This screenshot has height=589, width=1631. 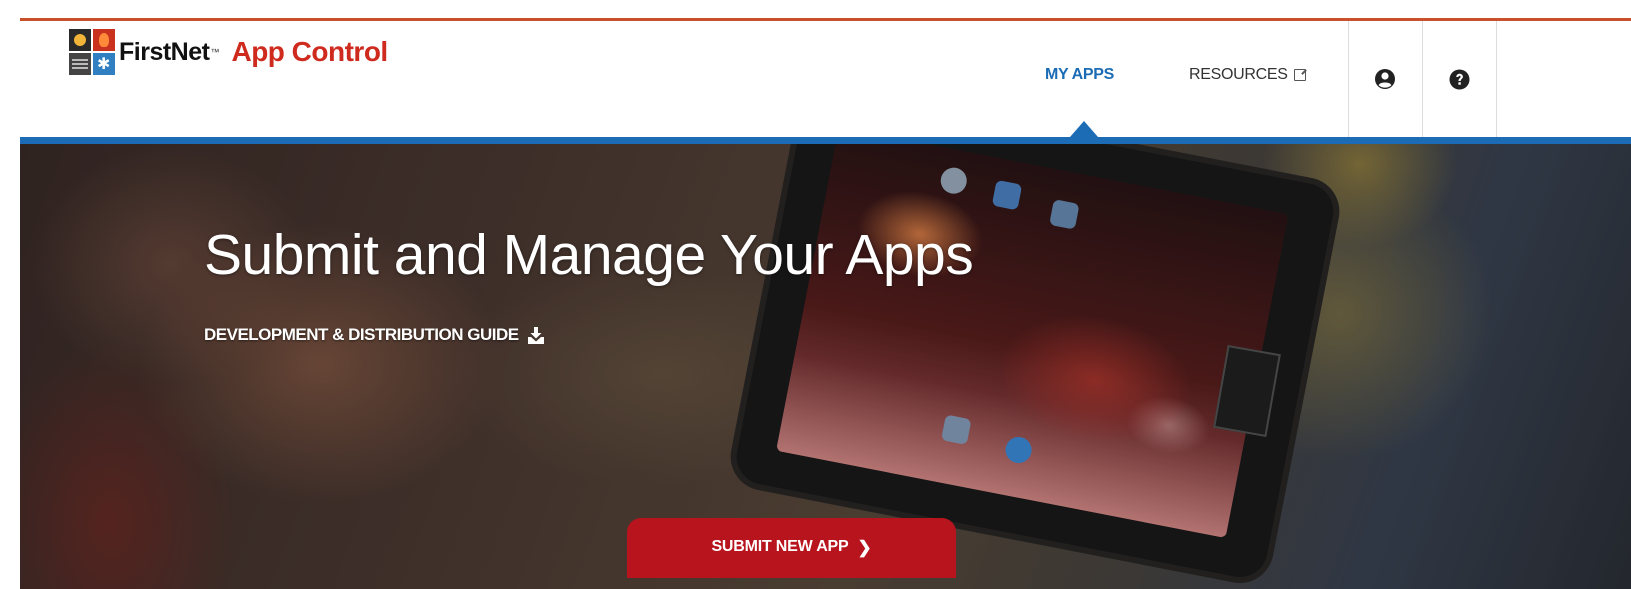 What do you see at coordinates (589, 255) in the screenshot?
I see `hero-title: Submit and Manage Your Apps` at bounding box center [589, 255].